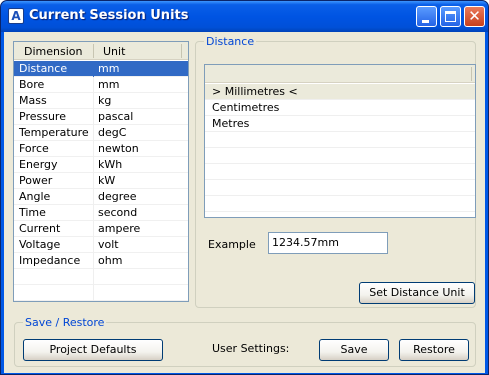 The image size is (489, 375). What do you see at coordinates (232, 244) in the screenshot?
I see `example-label: Example` at bounding box center [232, 244].